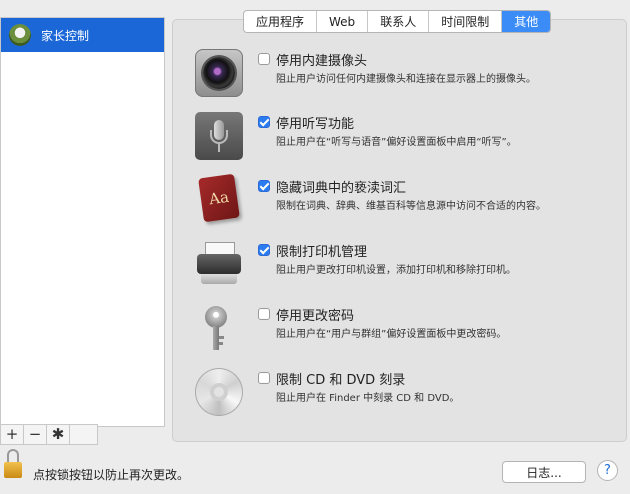  Describe the element at coordinates (315, 316) in the screenshot. I see `option-title: 停用更改密码` at that location.